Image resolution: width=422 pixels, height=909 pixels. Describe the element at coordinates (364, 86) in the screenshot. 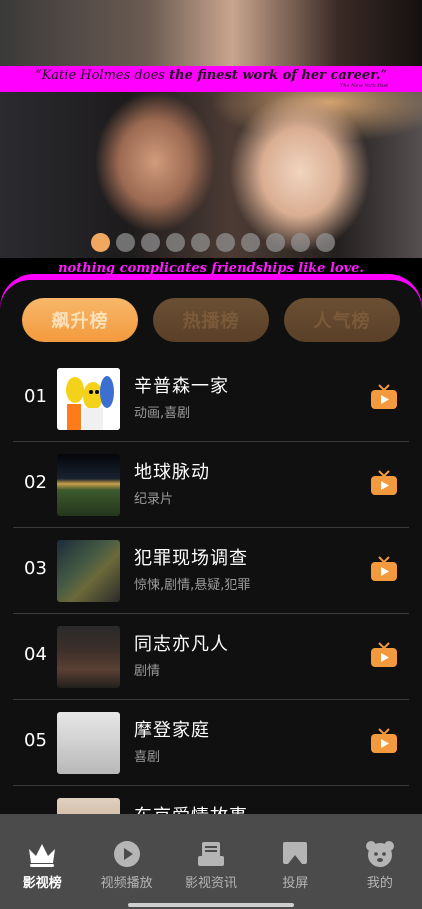

I see `banner-quote-source: The New York Post` at that location.